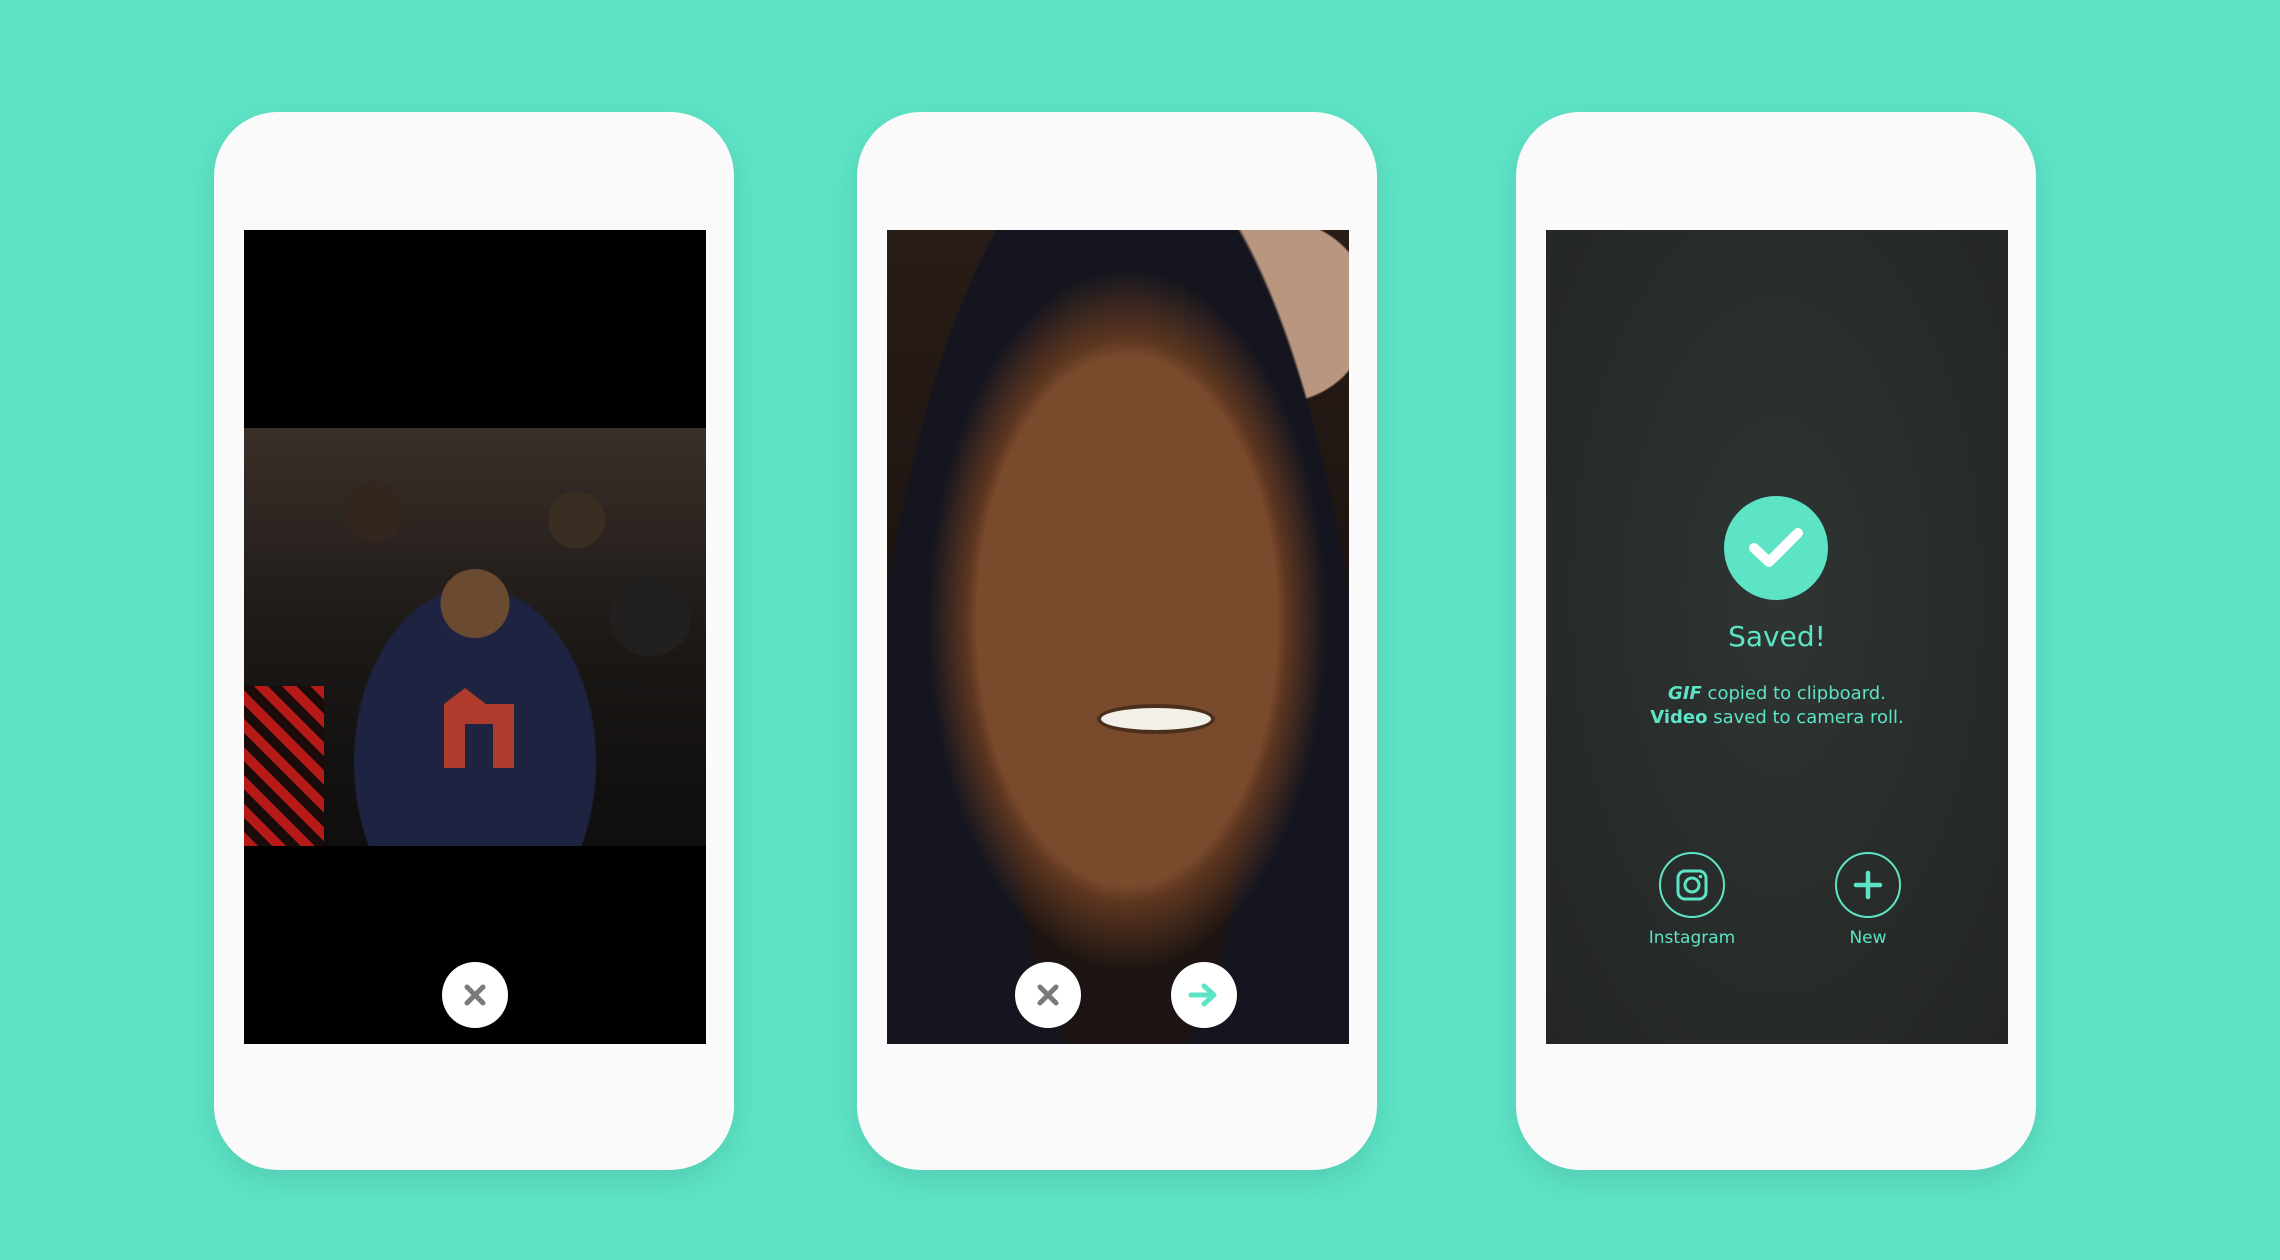 The width and height of the screenshot is (2280, 1260). I want to click on new-button-ring, so click(1868, 885).